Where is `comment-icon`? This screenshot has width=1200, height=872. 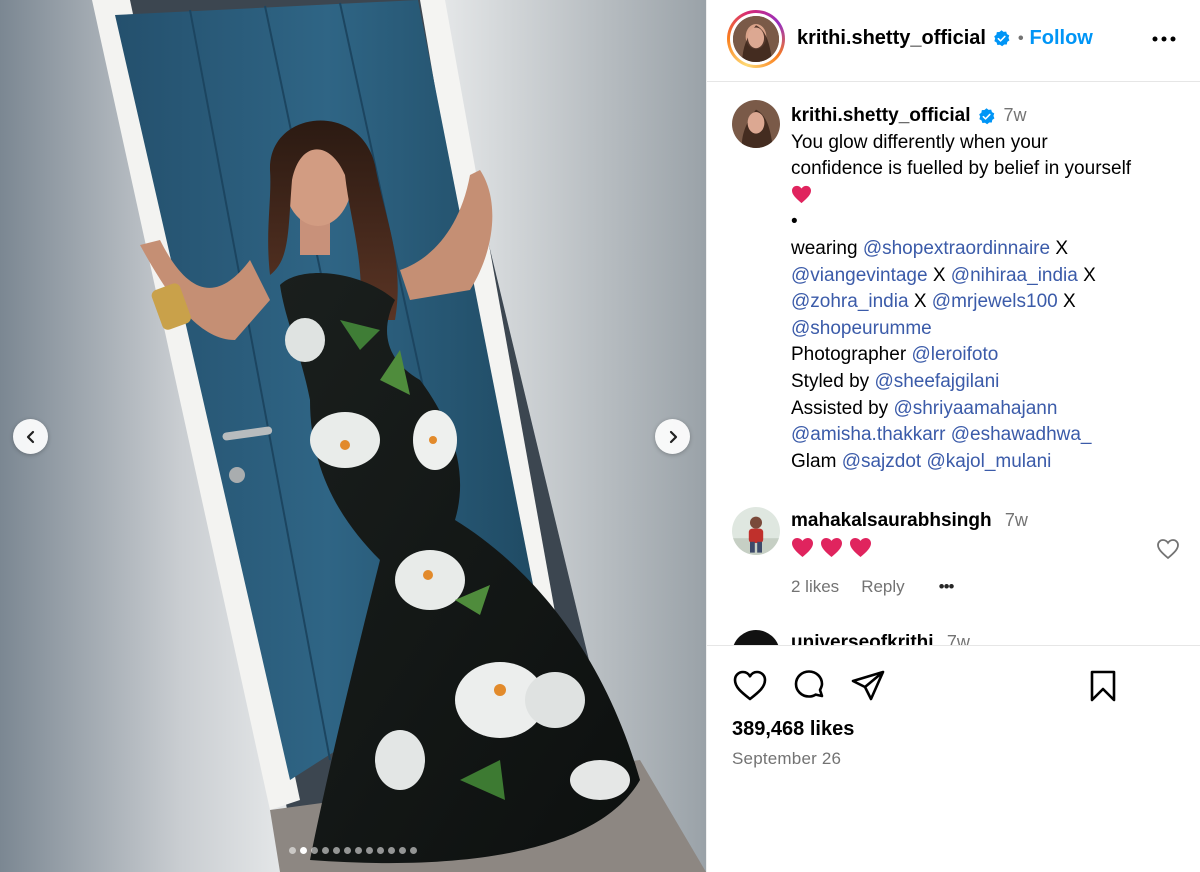
comment-icon is located at coordinates (809, 686).